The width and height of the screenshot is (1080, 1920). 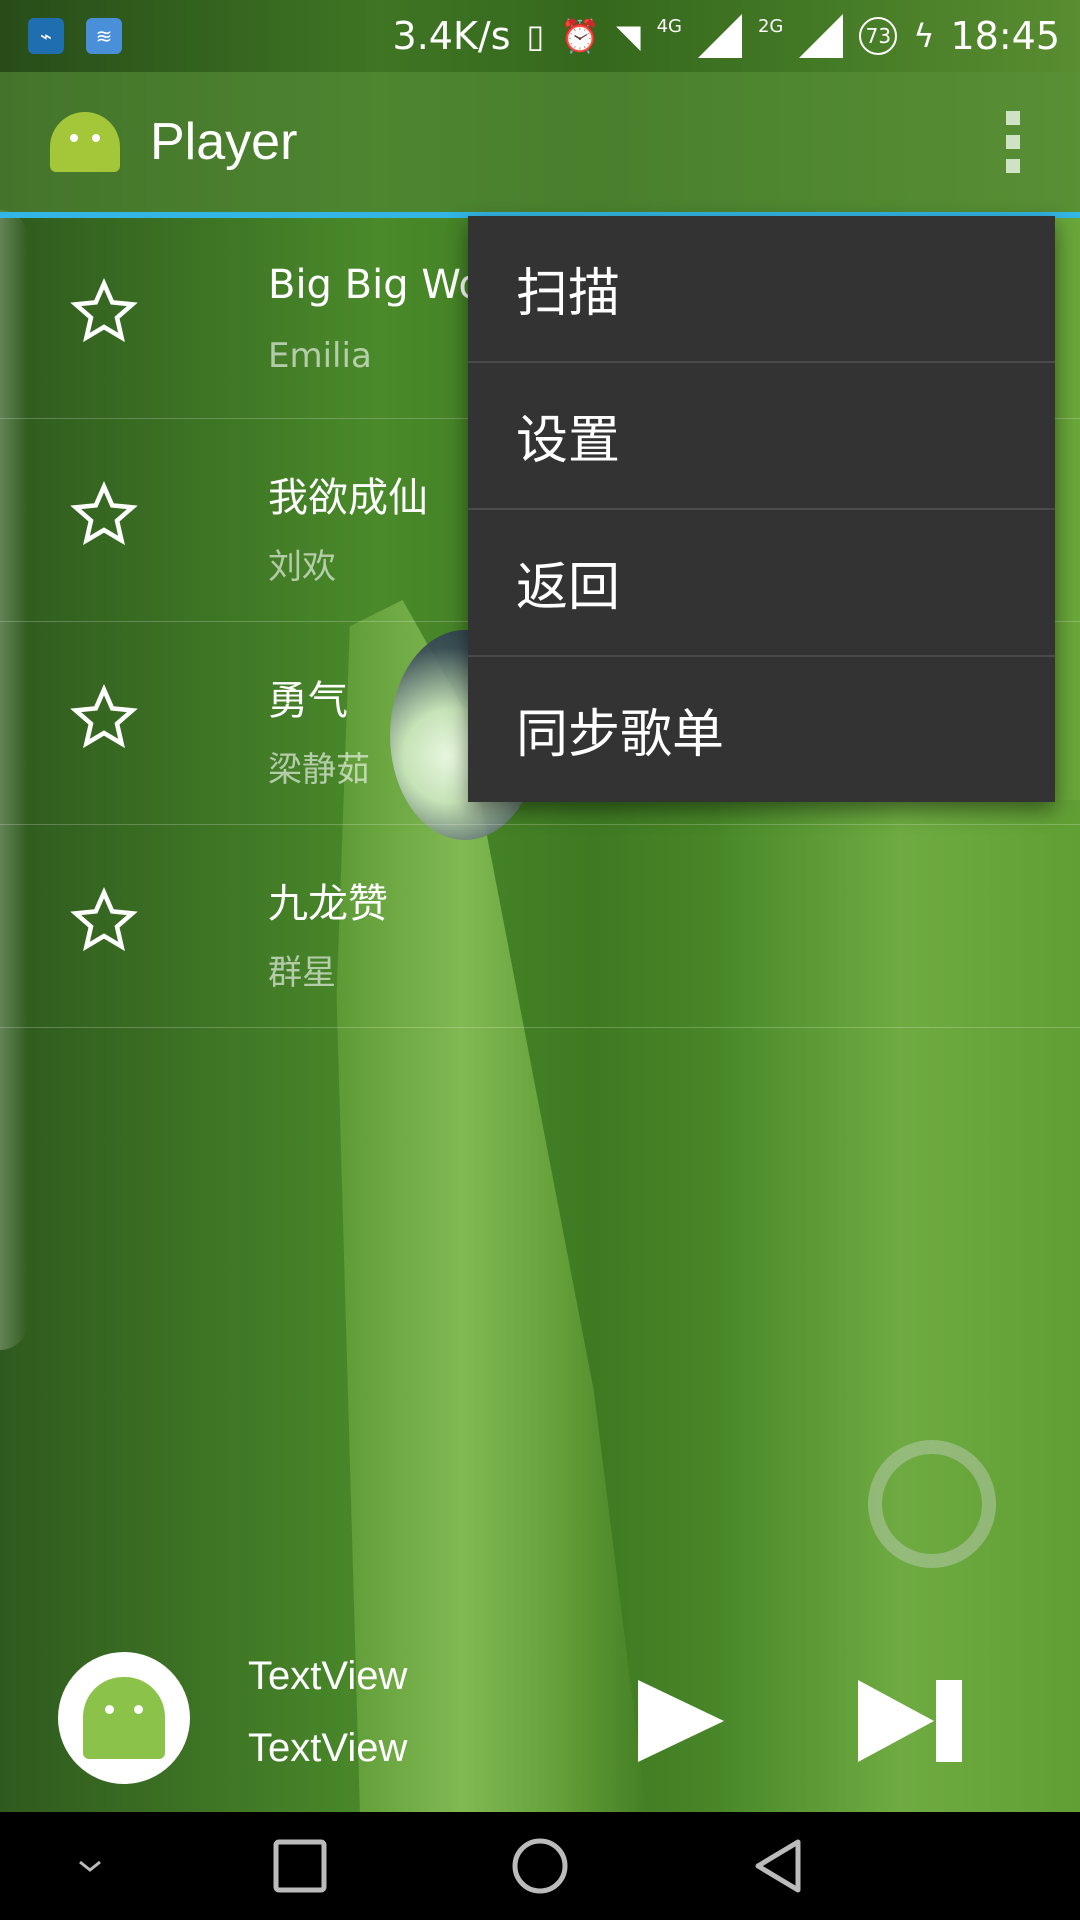 What do you see at coordinates (302, 973) in the screenshot?
I see `song-artist: 群星` at bounding box center [302, 973].